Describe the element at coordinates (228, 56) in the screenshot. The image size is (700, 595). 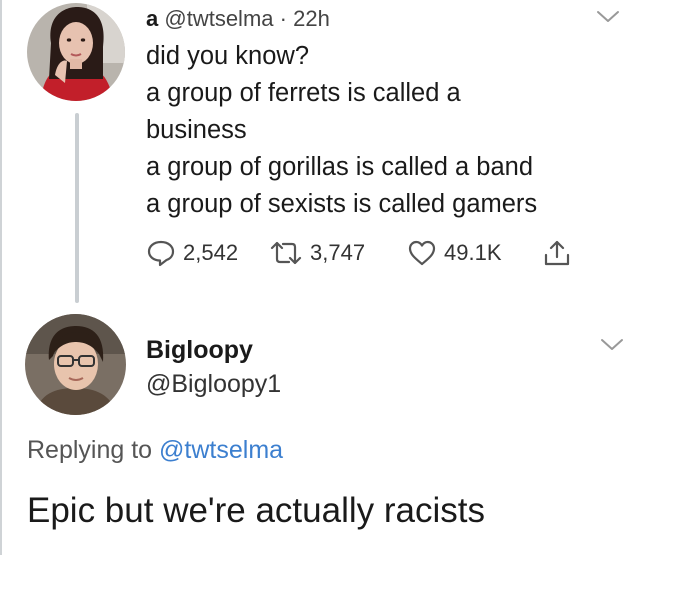
I see `tweet-line: did you know?` at that location.